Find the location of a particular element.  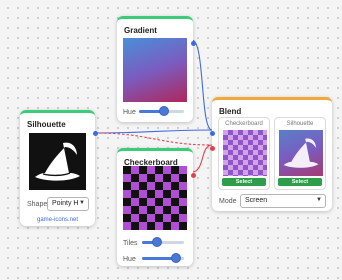

gradient-hue-slider is located at coordinates (161, 111).